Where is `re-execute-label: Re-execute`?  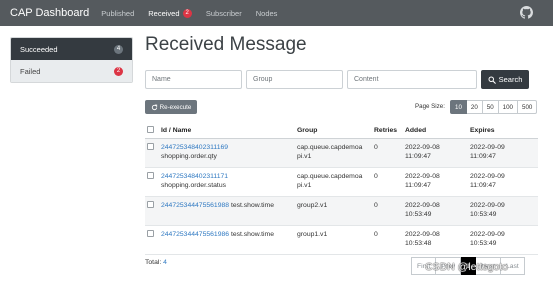 re-execute-label: Re-execute is located at coordinates (175, 107).